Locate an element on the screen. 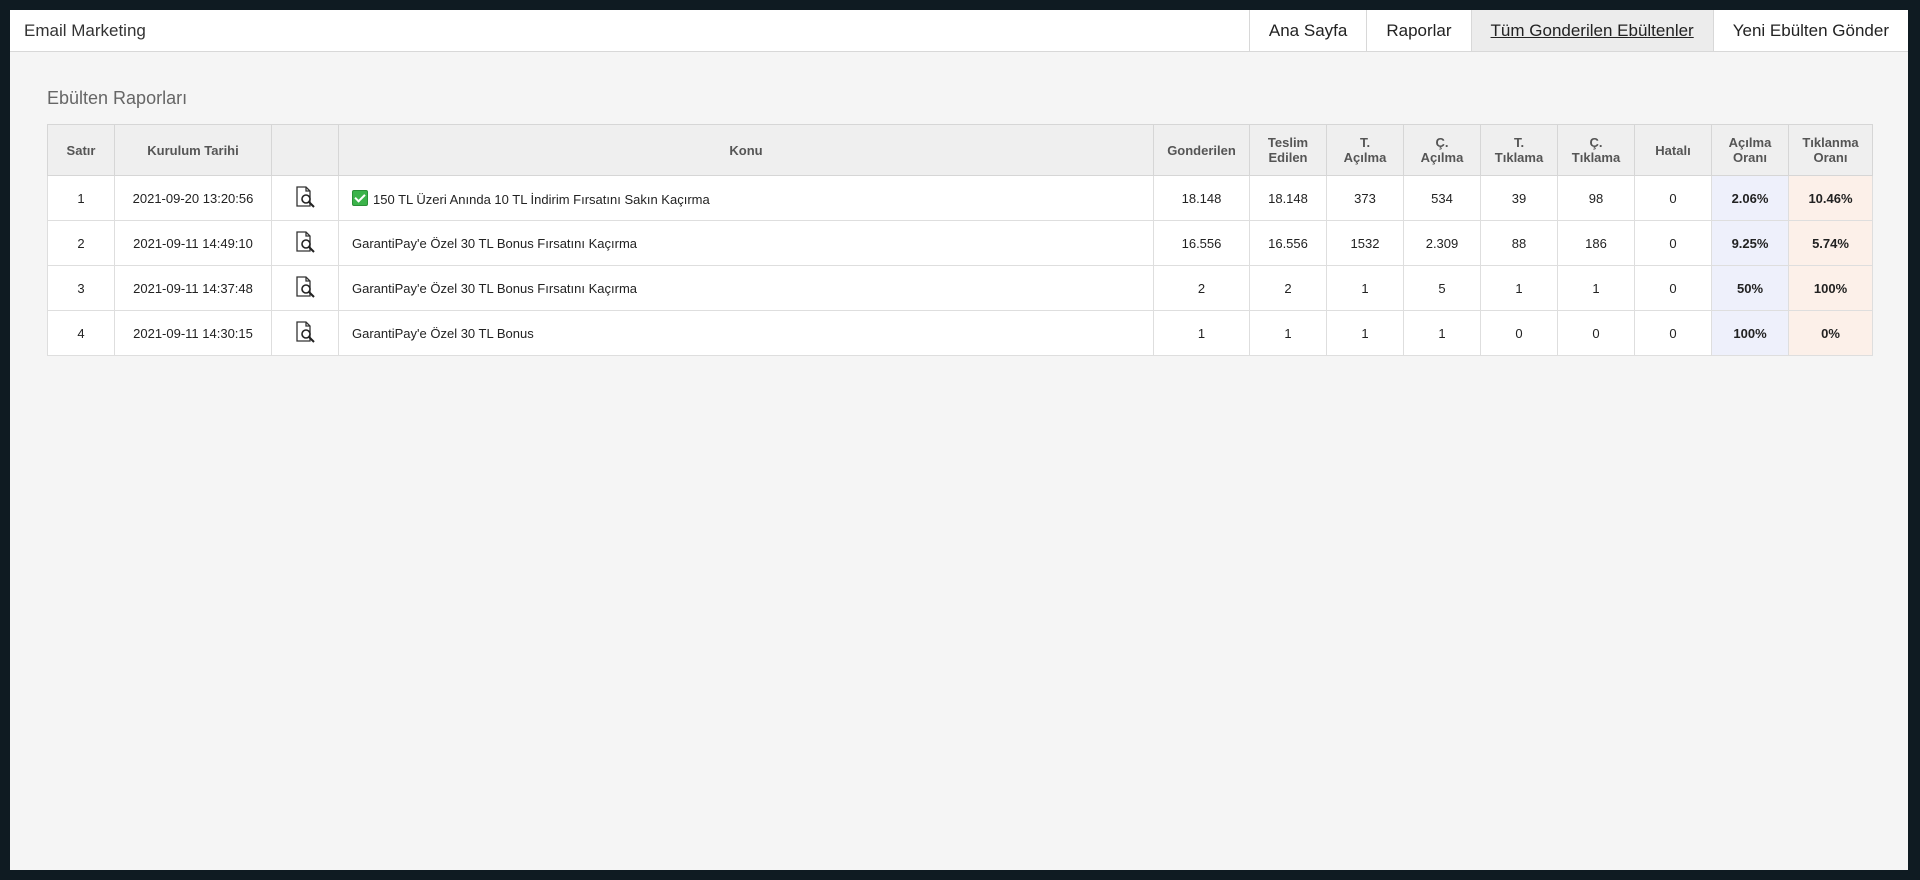 The width and height of the screenshot is (1920, 880). header-unique-opens-line2: Açılma is located at coordinates (1442, 157).